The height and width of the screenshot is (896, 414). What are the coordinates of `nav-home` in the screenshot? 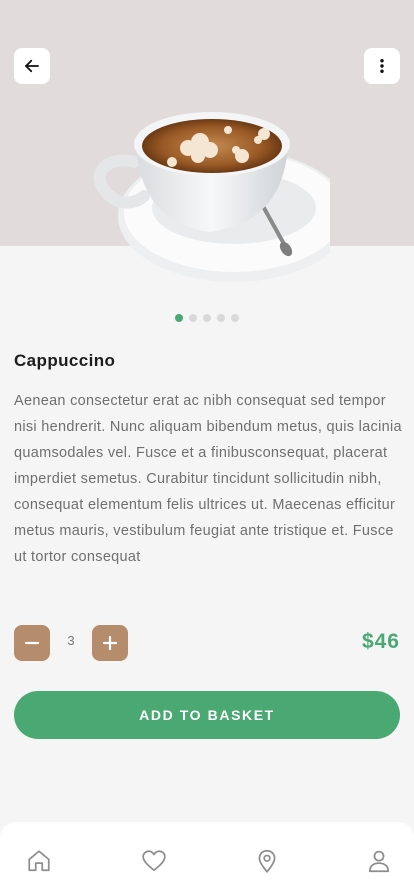 It's located at (39, 861).